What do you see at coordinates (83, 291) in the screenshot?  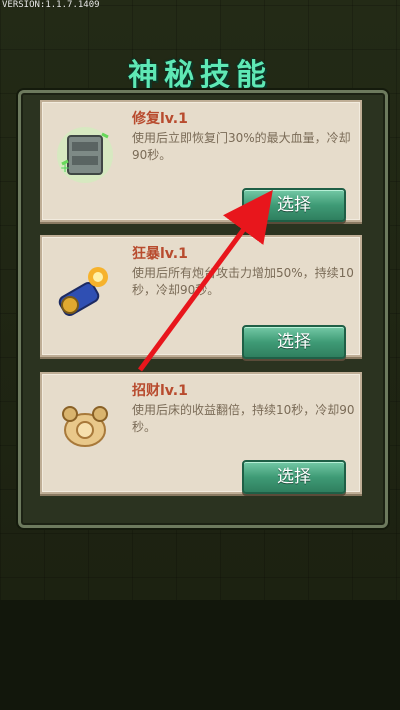 I see `rage-cannon-icon` at bounding box center [83, 291].